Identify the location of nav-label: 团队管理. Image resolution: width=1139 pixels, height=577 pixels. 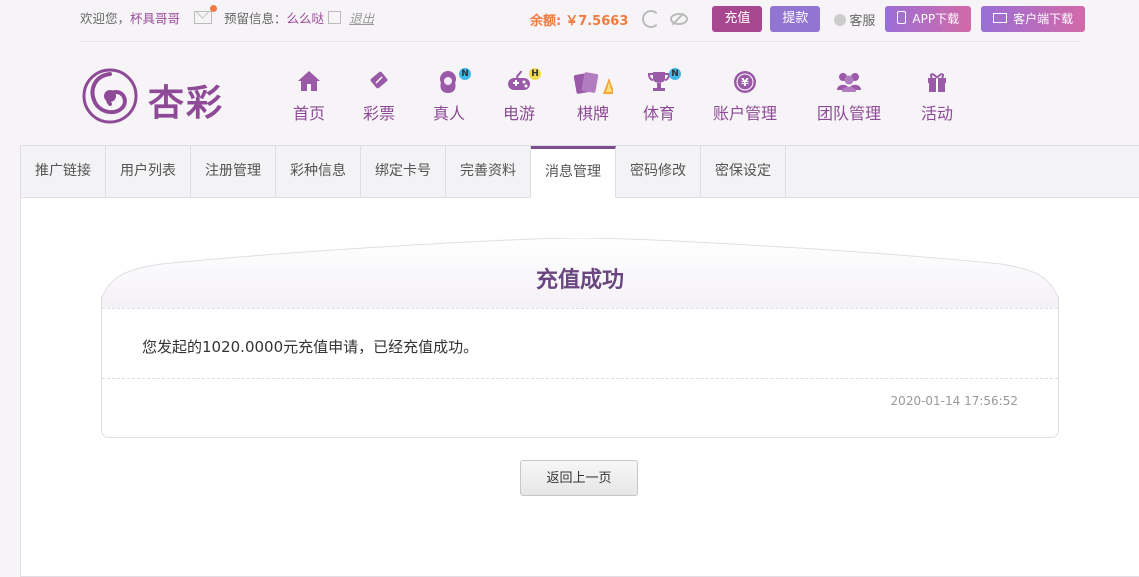
(849, 113).